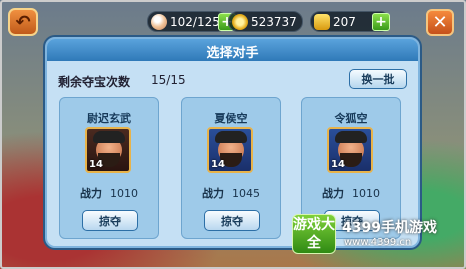 The image size is (466, 269). What do you see at coordinates (159, 22) in the screenshot?
I see `bun-icon` at bounding box center [159, 22].